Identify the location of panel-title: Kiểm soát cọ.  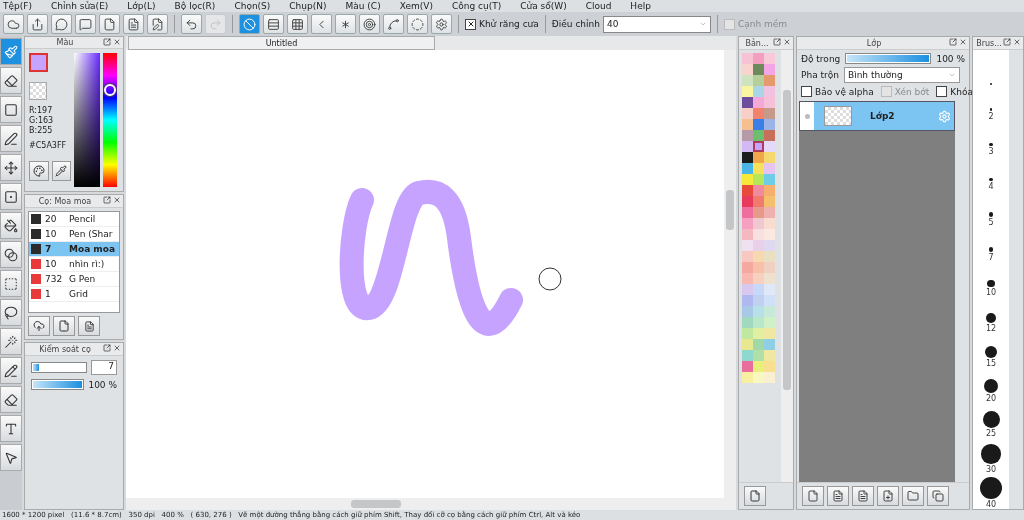
(65, 349).